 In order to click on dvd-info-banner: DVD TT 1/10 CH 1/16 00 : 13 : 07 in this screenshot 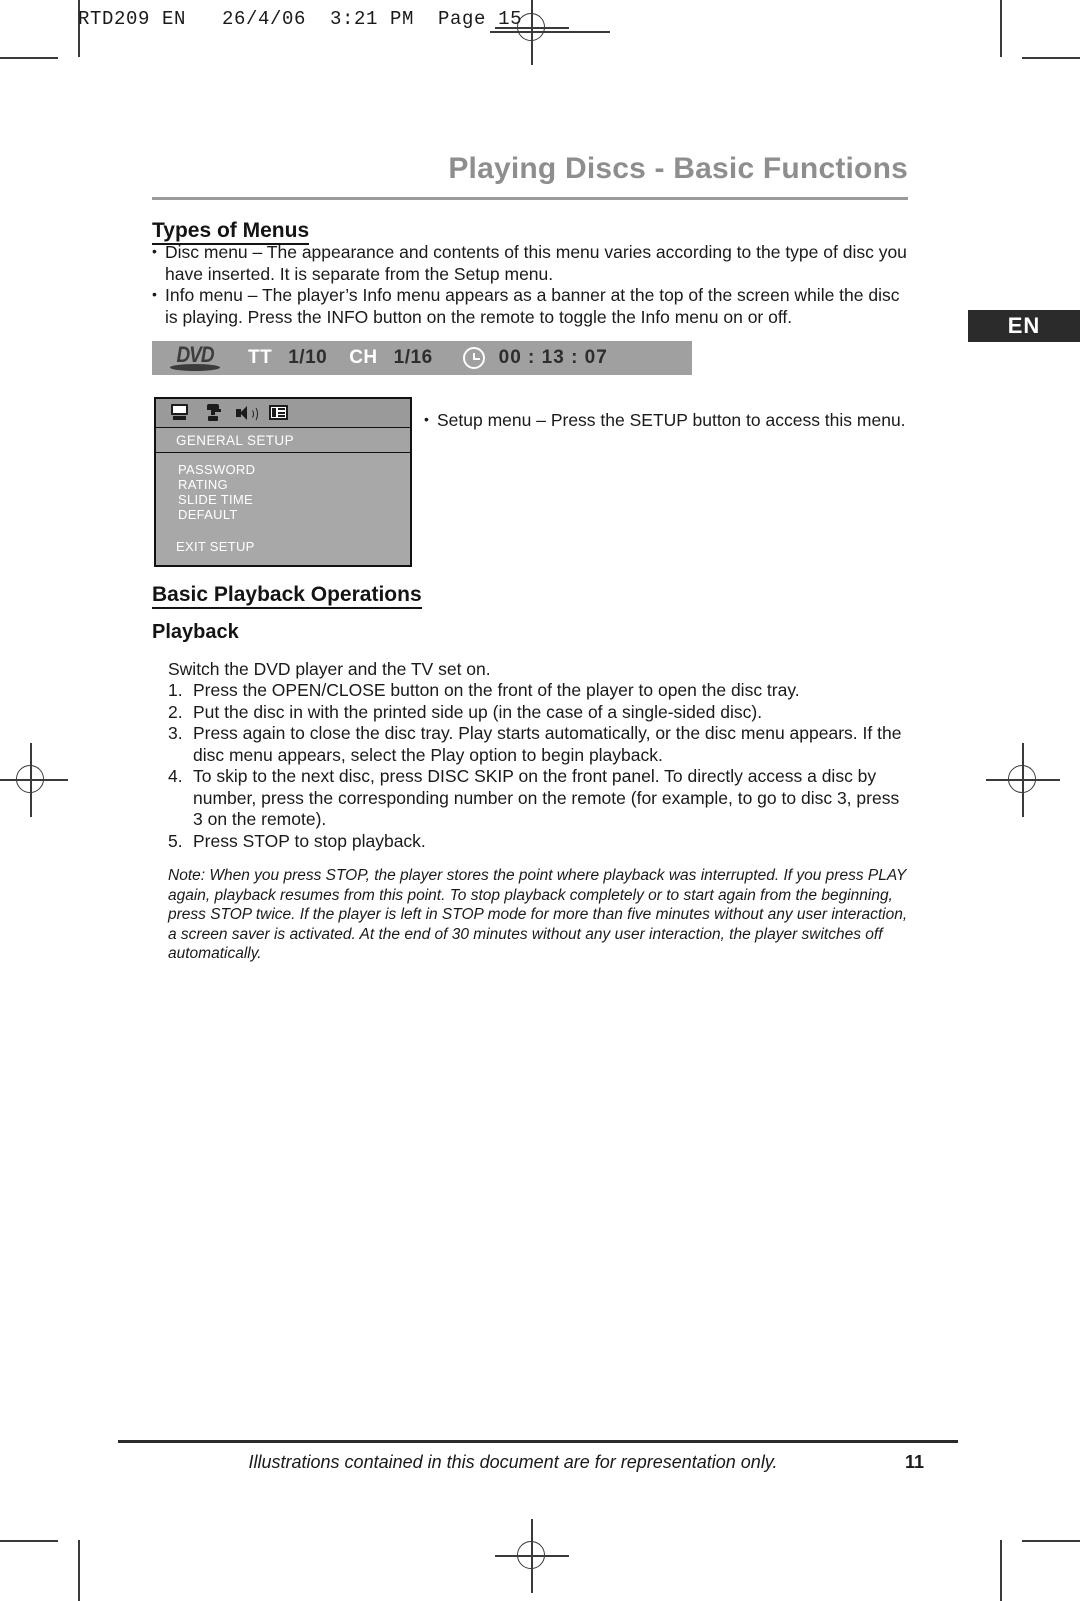, I will do `click(422, 358)`.